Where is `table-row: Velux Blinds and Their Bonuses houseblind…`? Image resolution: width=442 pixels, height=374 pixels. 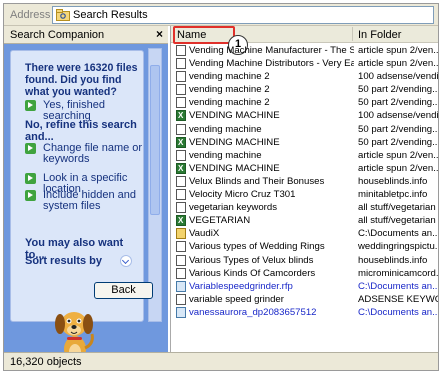 table-row: Velux Blinds and Their Bonuses houseblind… is located at coordinates (304, 181).